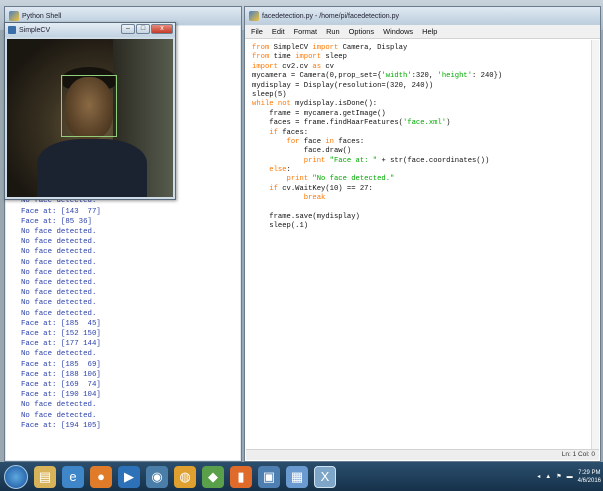 The image size is (603, 491). I want to click on code-token: frame = mycamera.getImage(), so click(319, 113).